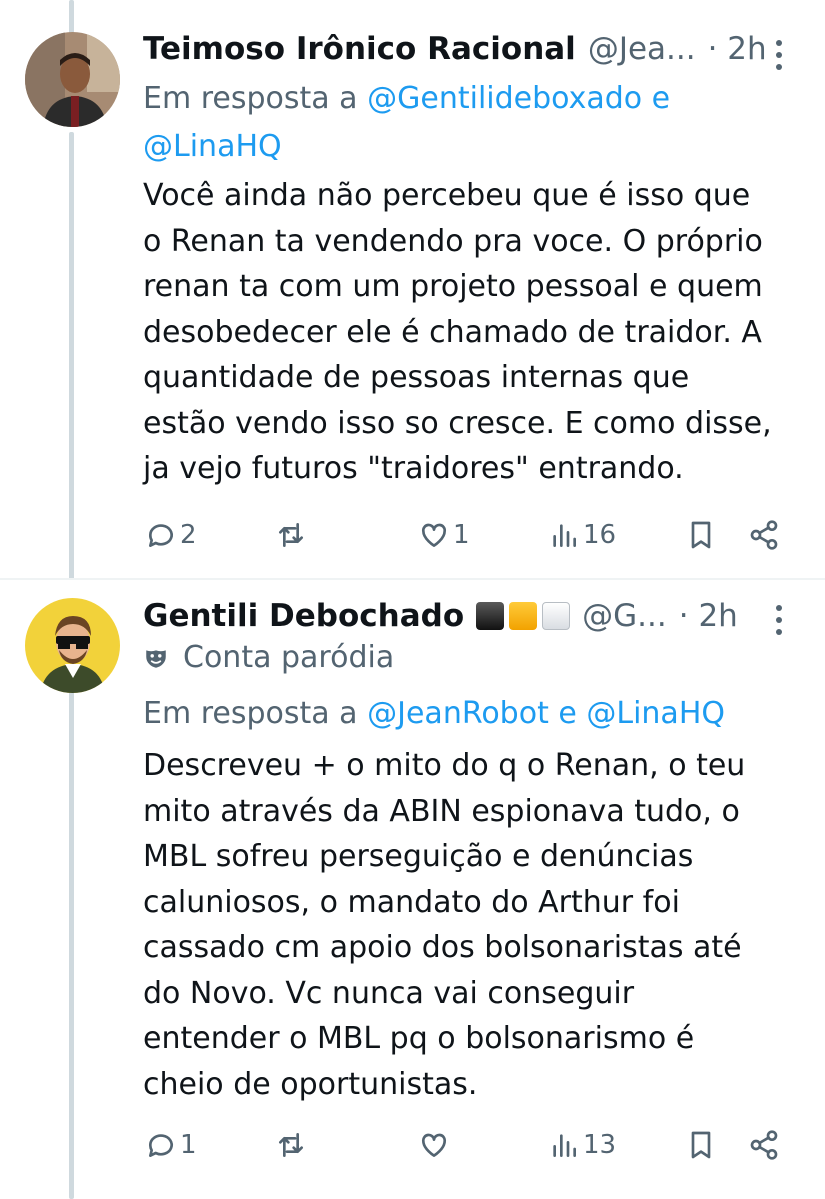 This screenshot has width=825, height=1199. What do you see at coordinates (556, 616) in the screenshot?
I see `white-square-emoji` at bounding box center [556, 616].